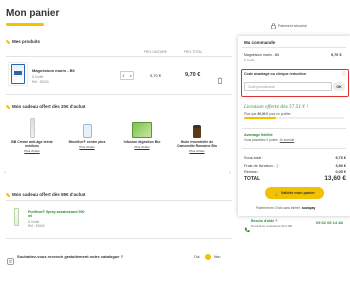 Image resolution: width=350 pixels, height=300 pixels. What do you see at coordinates (45, 106) in the screenshot?
I see `gift20-section-title: Mon cadeau offert dès 20€ d'achat` at bounding box center [45, 106].